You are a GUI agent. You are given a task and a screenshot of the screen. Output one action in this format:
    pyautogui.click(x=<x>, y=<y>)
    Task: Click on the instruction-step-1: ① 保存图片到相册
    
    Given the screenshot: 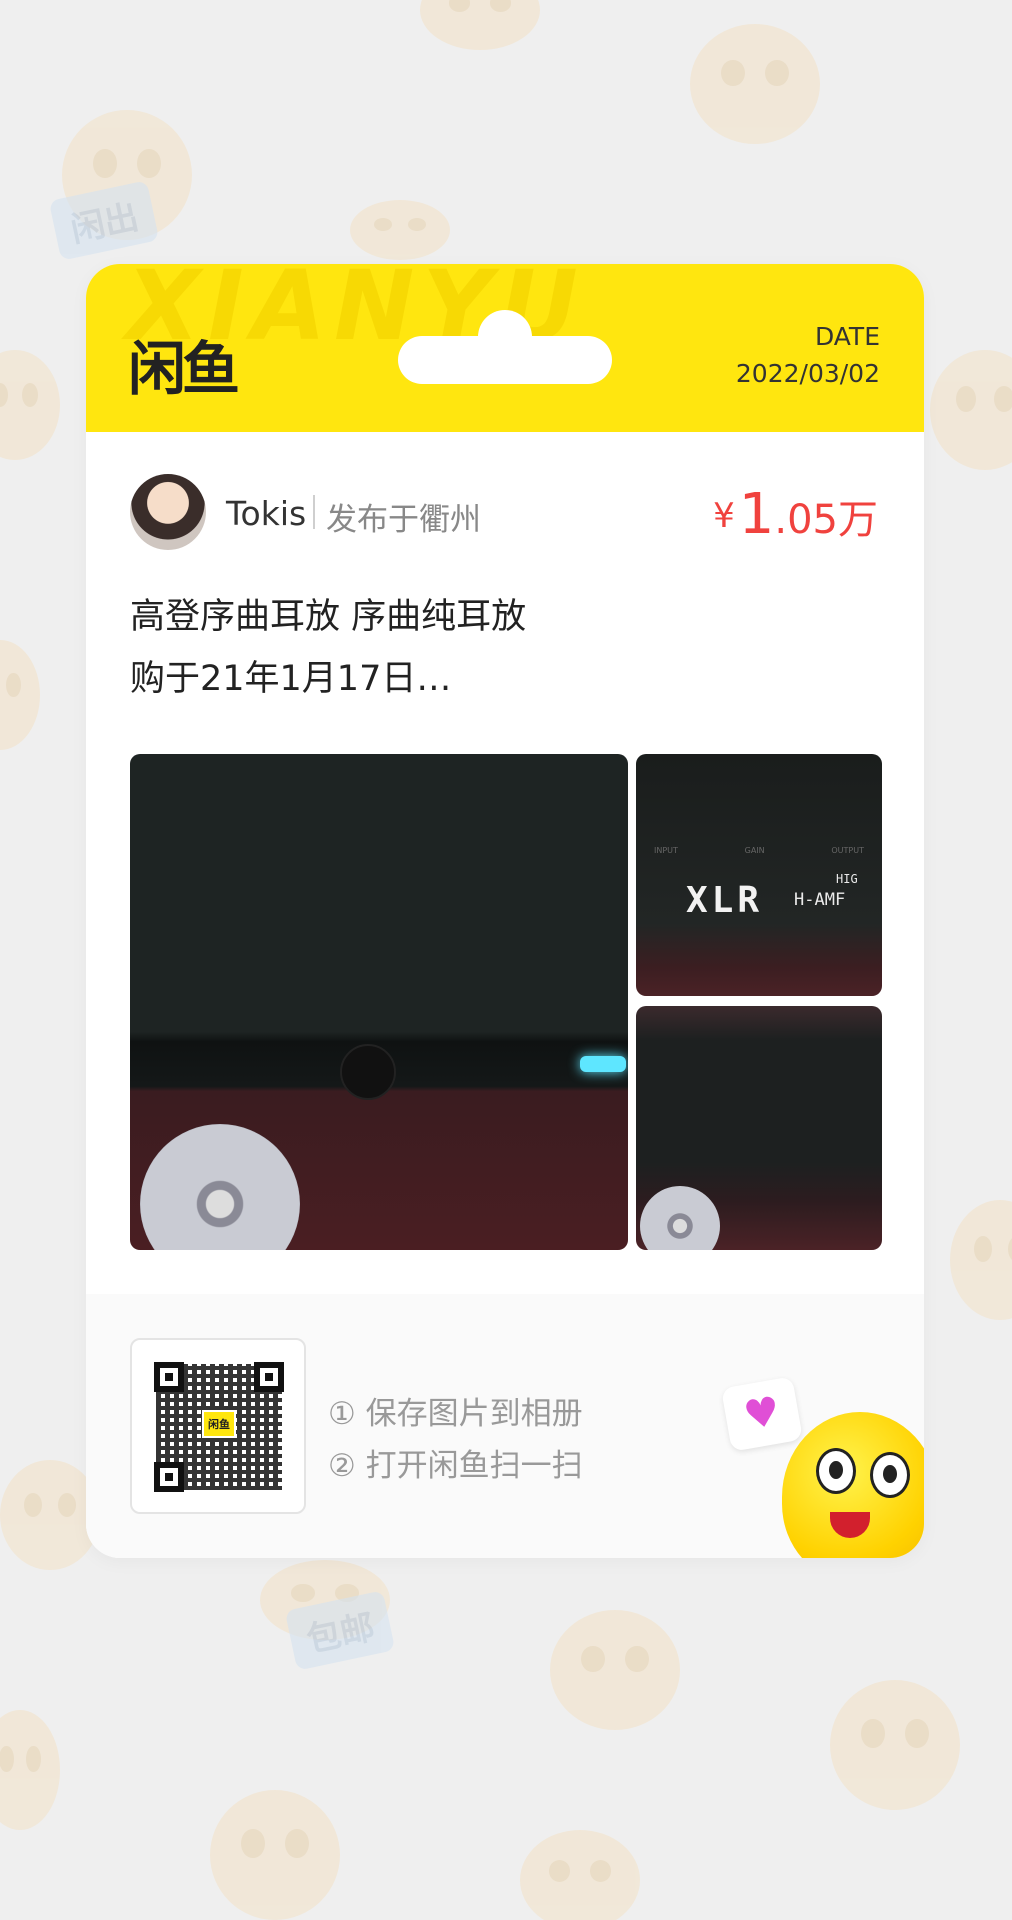 What is the action you would take?
    pyautogui.click(x=455, y=1414)
    